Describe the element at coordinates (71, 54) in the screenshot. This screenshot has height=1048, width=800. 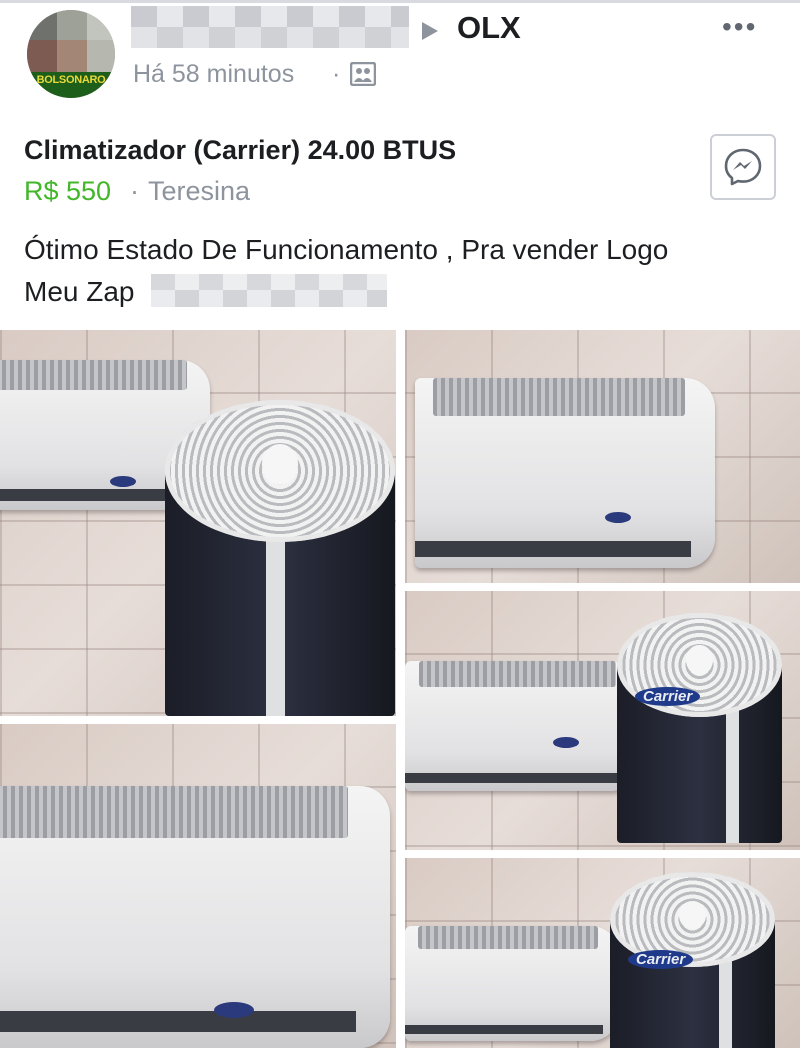
I see `avatar: BOLSONARO` at that location.